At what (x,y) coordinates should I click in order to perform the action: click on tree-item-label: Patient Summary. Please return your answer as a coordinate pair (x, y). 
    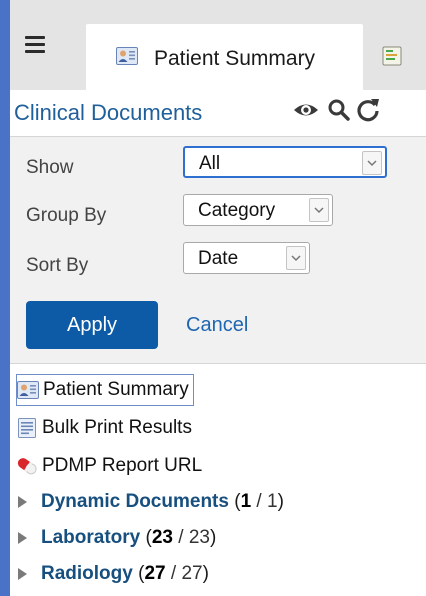
    Looking at the image, I should click on (116, 389).